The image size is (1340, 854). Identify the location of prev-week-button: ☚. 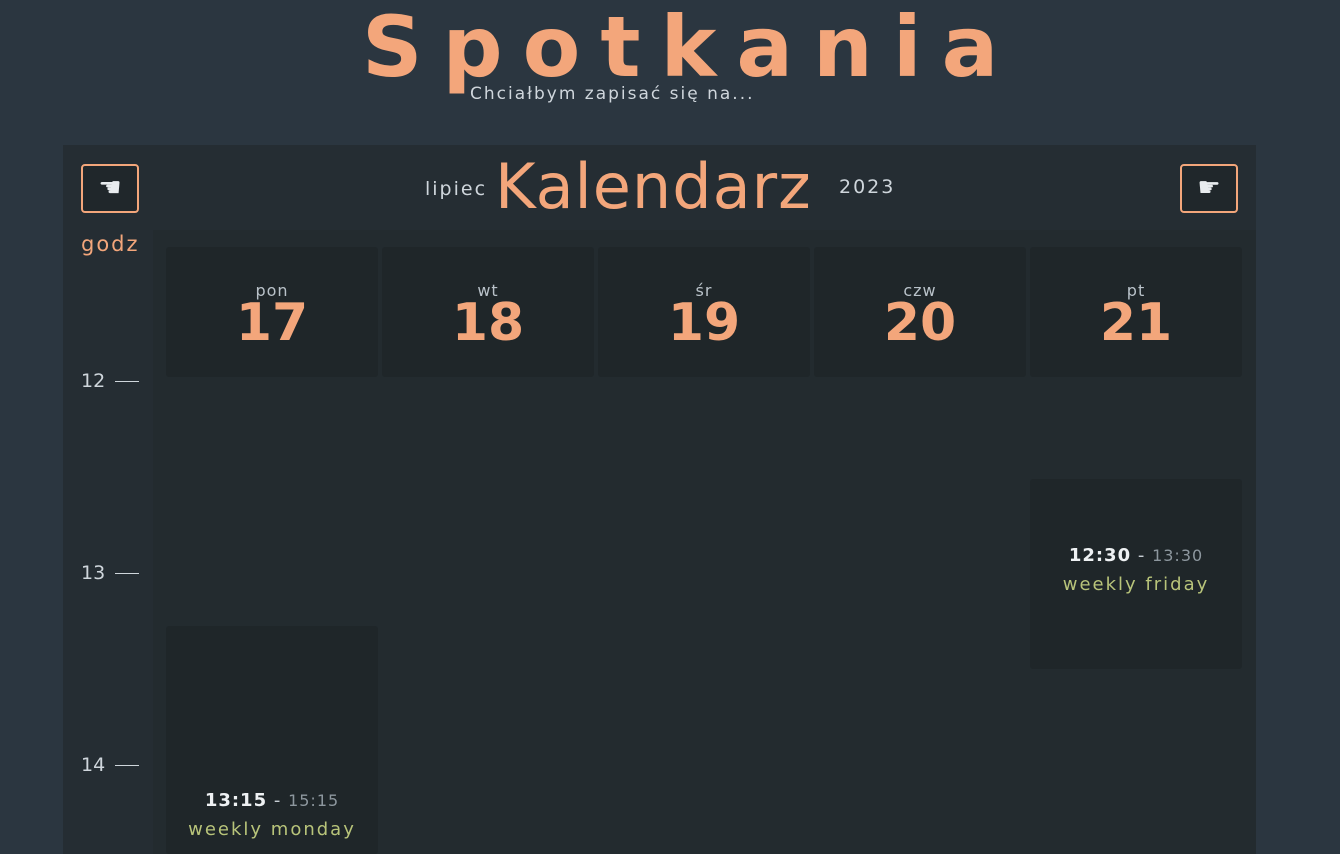
(110, 188).